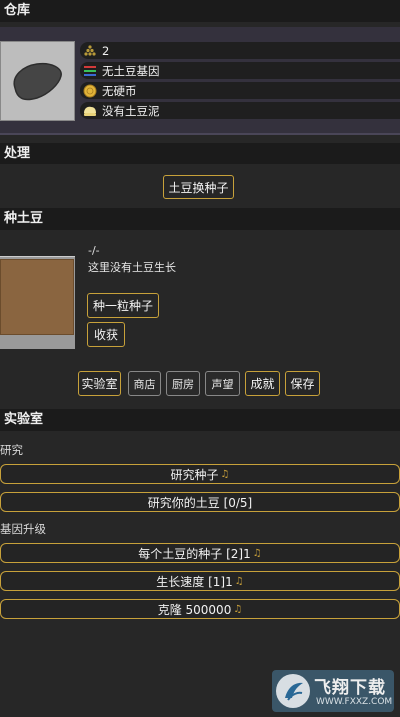 Image resolution: width=400 pixels, height=717 pixels. What do you see at coordinates (106, 334) in the screenshot?
I see `harvest-button: 收获` at bounding box center [106, 334].